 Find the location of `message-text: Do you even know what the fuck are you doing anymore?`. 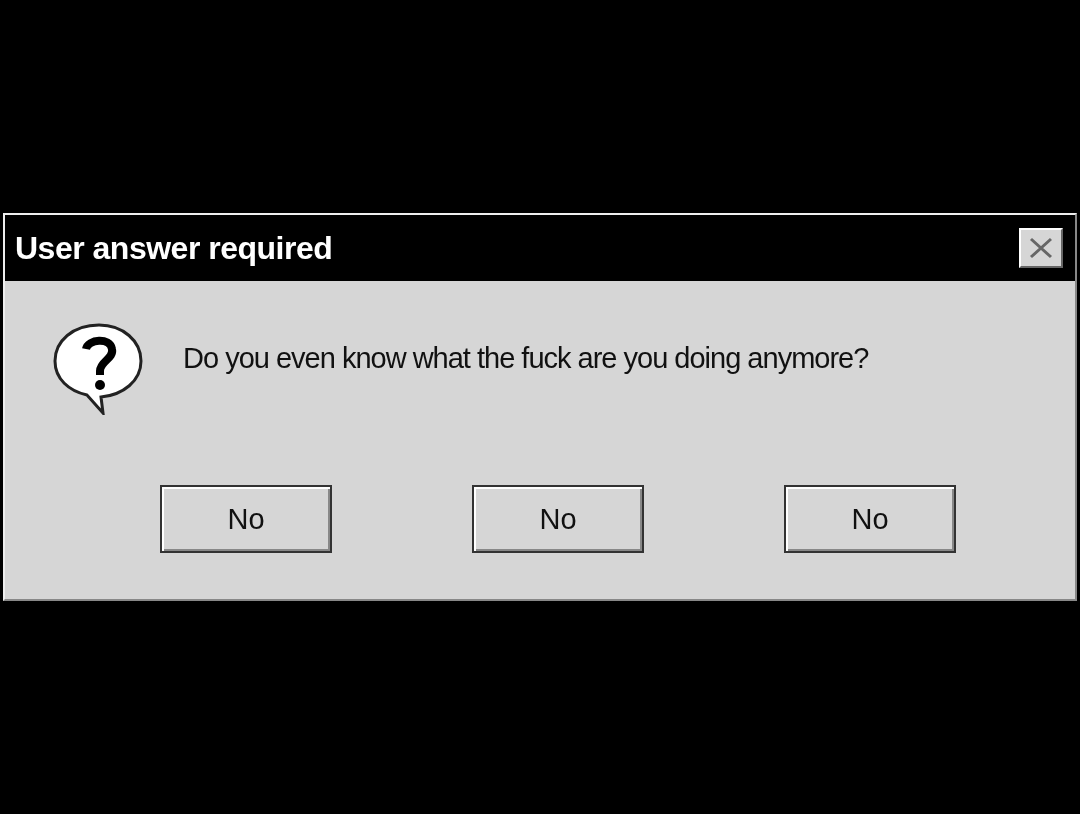

message-text: Do you even know what the fuck are you doing anymore? is located at coordinates (526, 358).